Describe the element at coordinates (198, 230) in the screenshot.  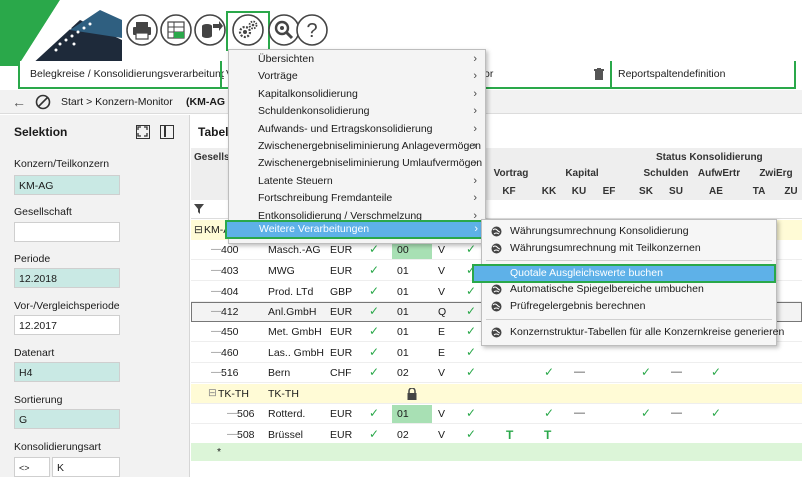
I see `tree-toggle: ⊟` at that location.